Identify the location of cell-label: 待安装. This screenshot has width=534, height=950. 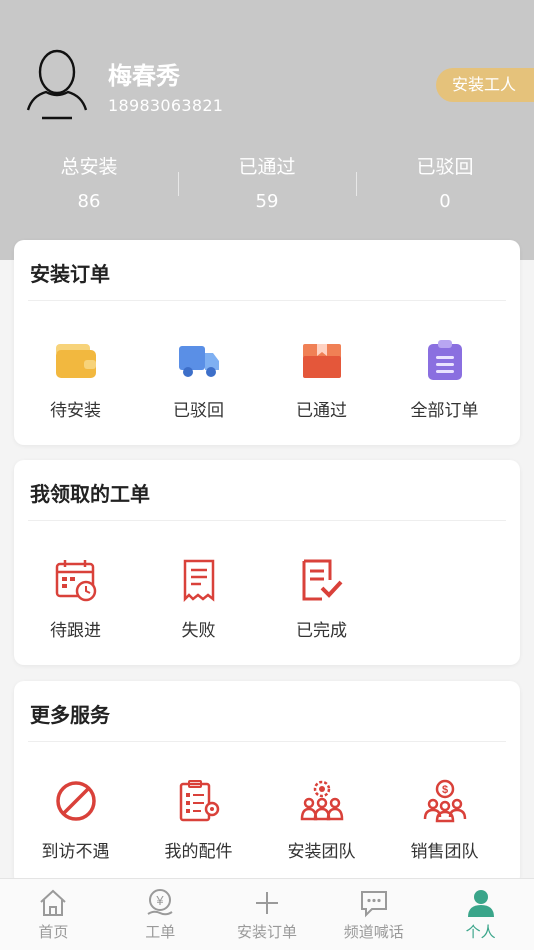
(75, 411).